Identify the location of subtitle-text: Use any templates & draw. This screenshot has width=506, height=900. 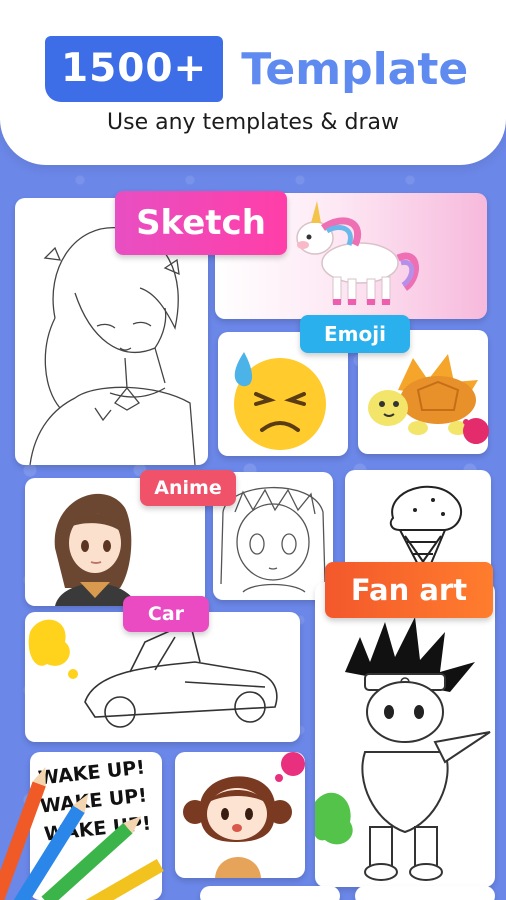
(253, 122).